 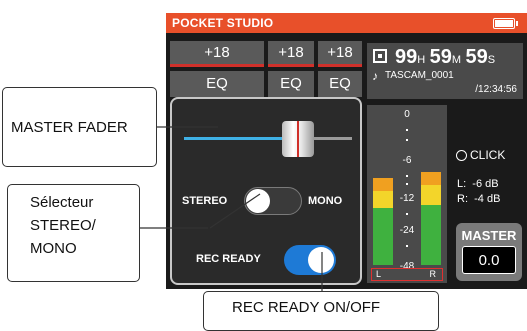 I want to click on meter-bar-right, so click(x=431, y=218).